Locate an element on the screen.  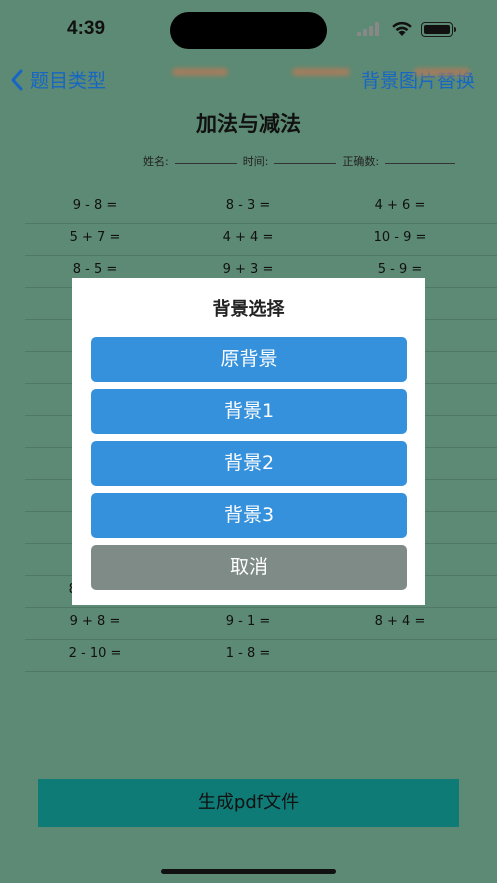
background-3-button: 背景3 is located at coordinates (249, 515).